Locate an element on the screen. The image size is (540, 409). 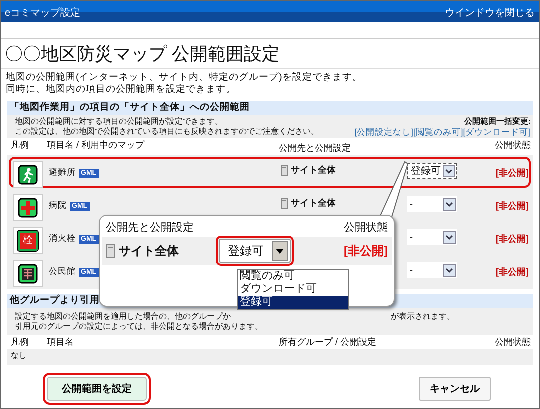
bulk-link: [公開設定なし] is located at coordinates (384, 132).